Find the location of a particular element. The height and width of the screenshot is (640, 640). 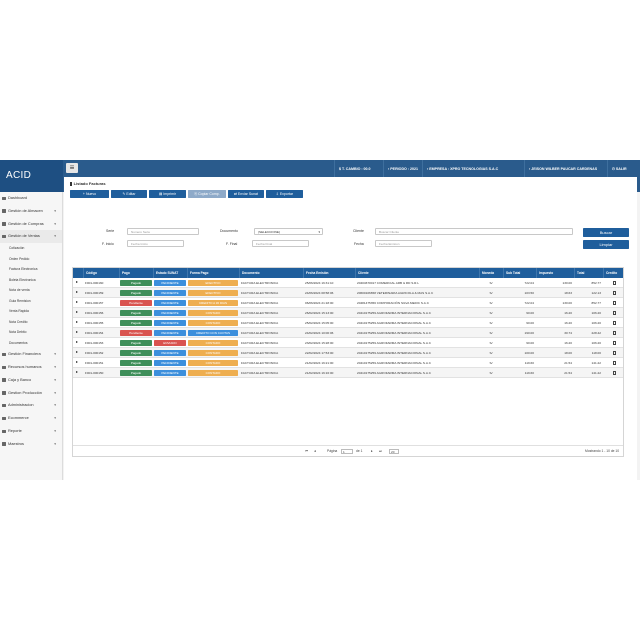

next-page-button: ▸ is located at coordinates (372, 451).